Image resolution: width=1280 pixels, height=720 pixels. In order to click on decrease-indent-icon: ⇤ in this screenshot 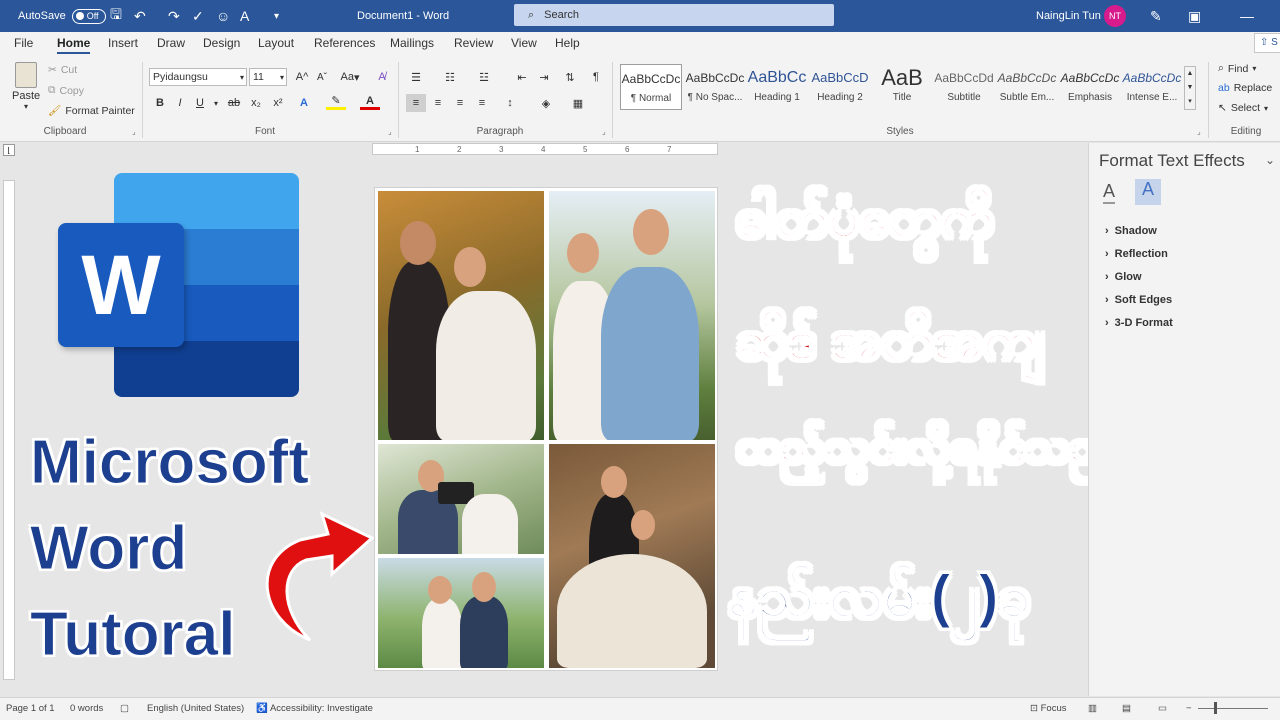, I will do `click(522, 77)`.